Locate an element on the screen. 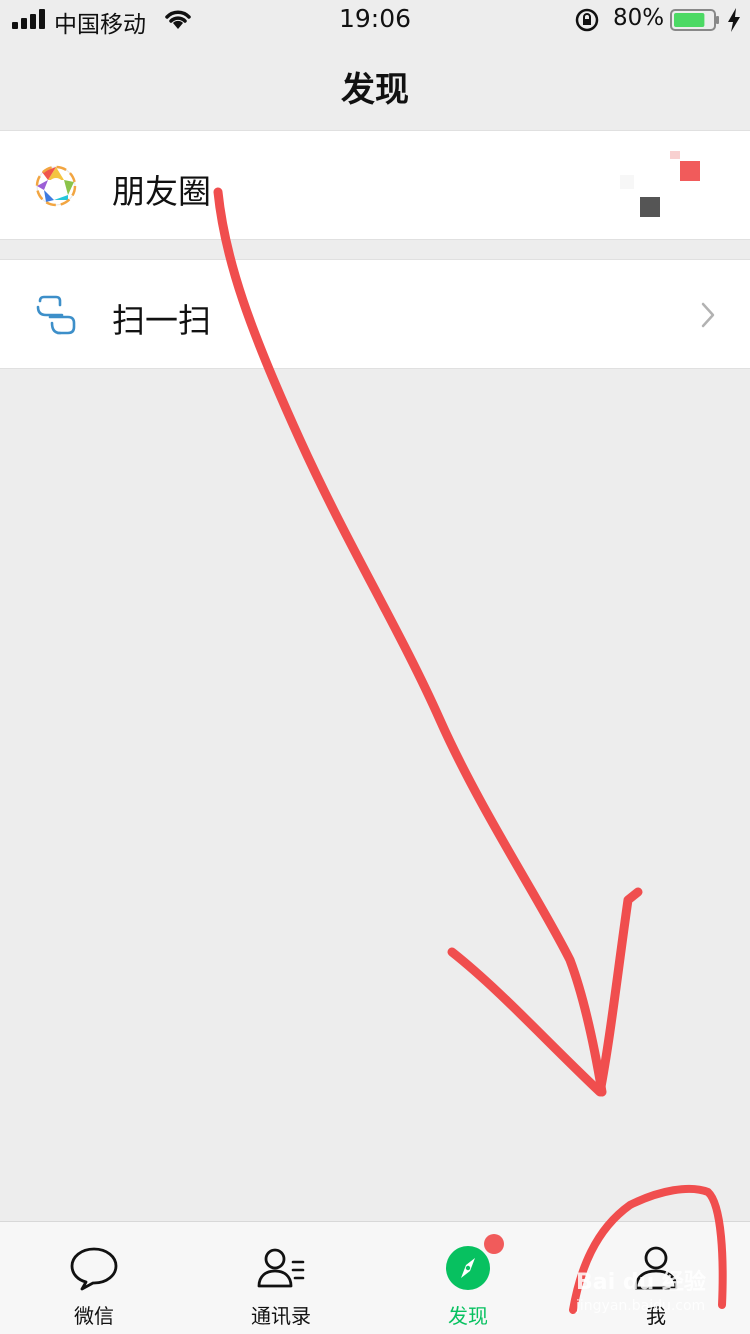 Image resolution: width=750 pixels, height=1334 pixels. tab-chats: 微信 is located at coordinates (94, 1278).